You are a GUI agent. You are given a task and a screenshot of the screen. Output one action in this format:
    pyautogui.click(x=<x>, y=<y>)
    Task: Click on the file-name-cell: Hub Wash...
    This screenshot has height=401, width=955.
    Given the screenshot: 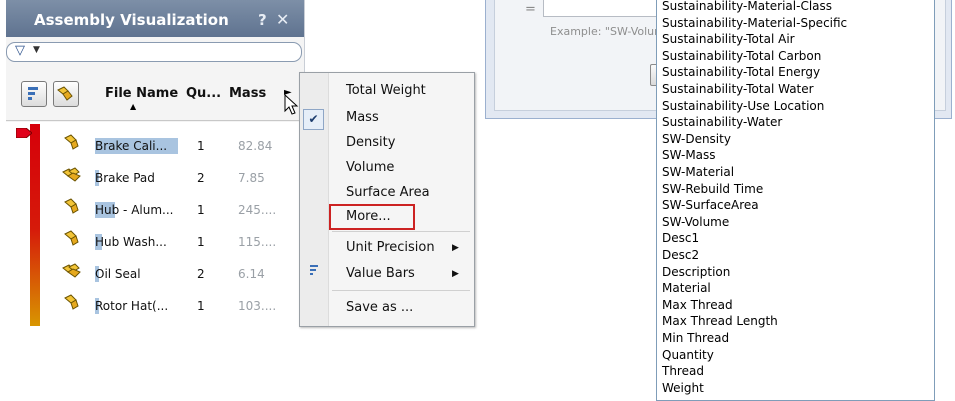 What is the action you would take?
    pyautogui.click(x=131, y=242)
    